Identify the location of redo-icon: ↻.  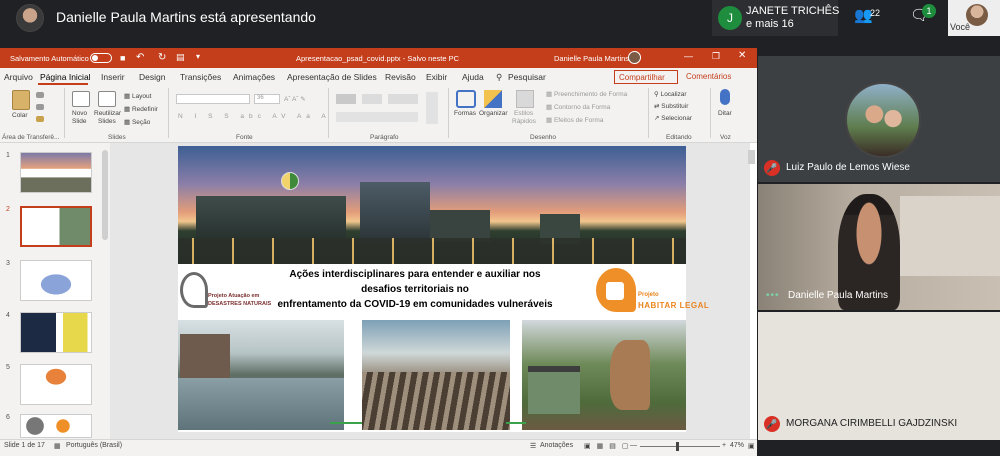
(162, 57).